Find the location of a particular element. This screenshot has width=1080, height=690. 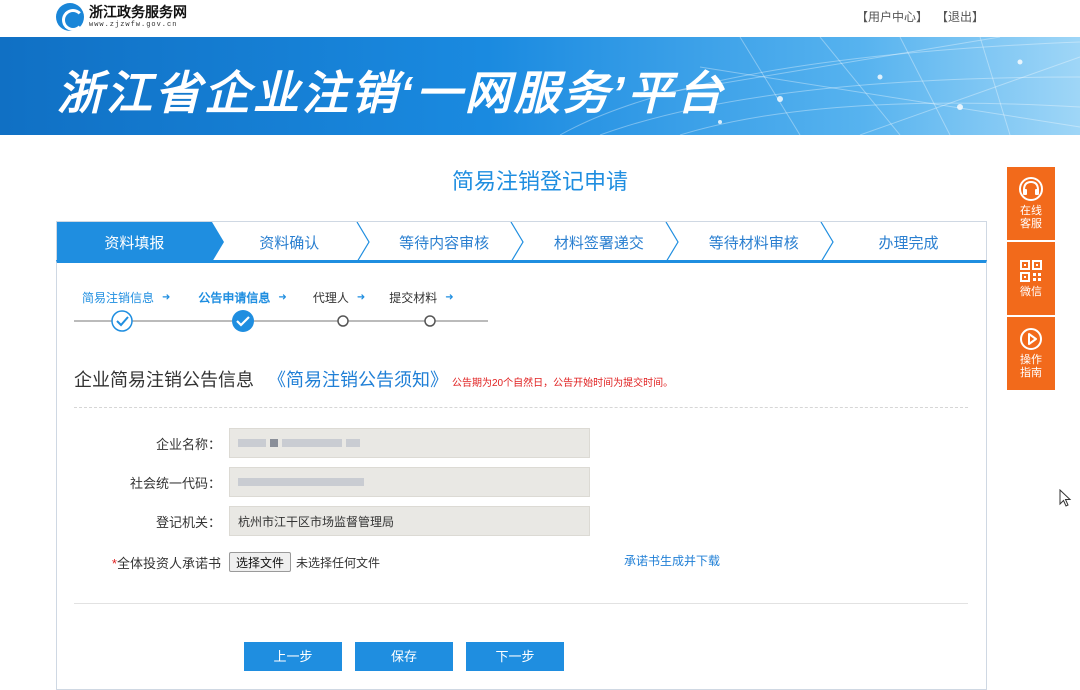

substep-item: 提交材料 ➜ is located at coordinates (425, 297).